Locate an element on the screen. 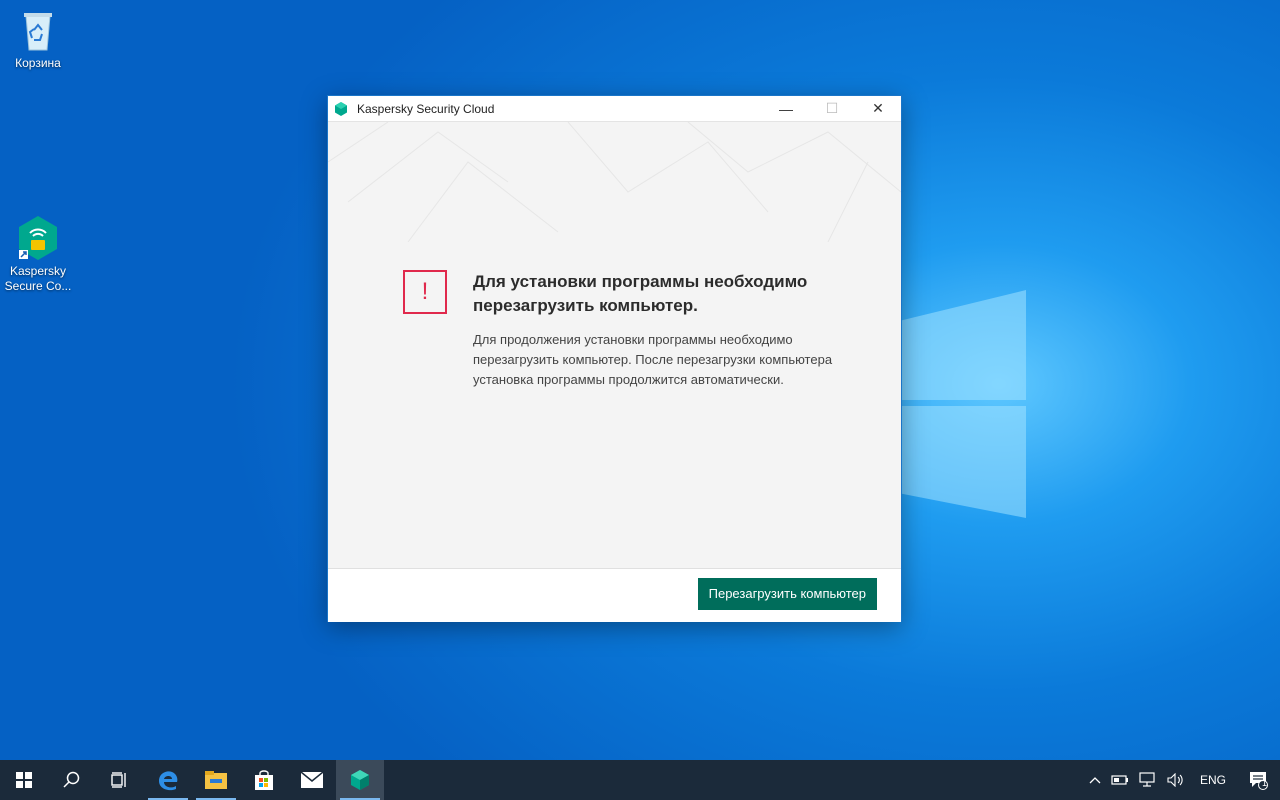  system-tray: ENG 1 is located at coordinates (1182, 780).